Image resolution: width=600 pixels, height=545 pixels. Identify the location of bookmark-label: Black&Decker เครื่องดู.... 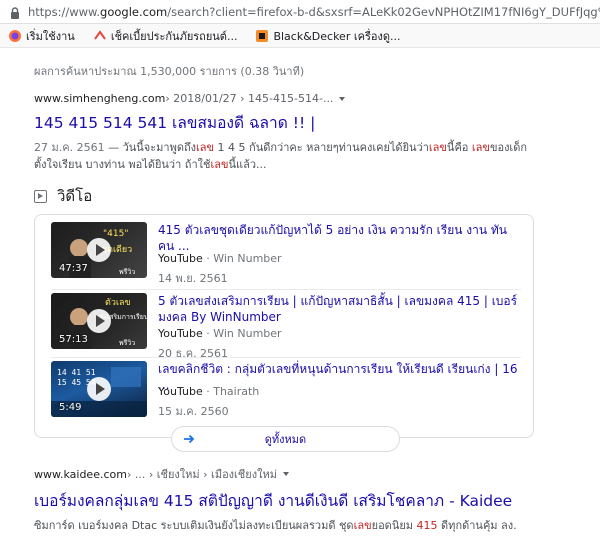
(337, 36).